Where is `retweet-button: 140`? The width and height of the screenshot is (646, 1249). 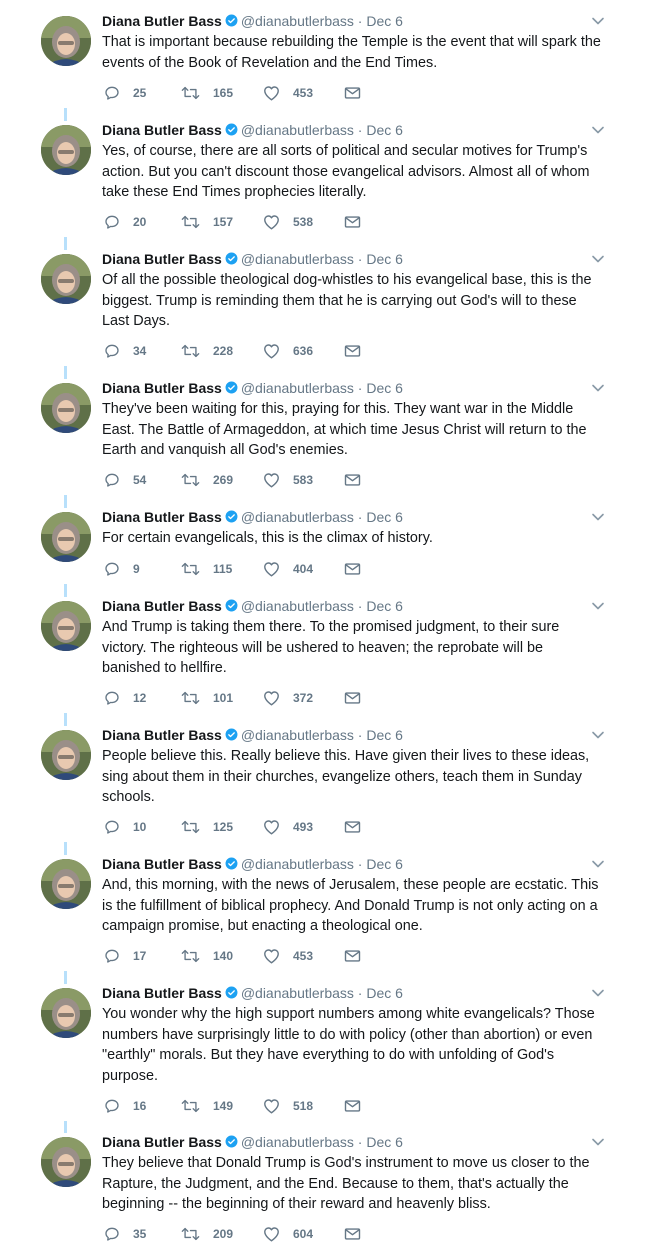 retweet-button: 140 is located at coordinates (207, 956).